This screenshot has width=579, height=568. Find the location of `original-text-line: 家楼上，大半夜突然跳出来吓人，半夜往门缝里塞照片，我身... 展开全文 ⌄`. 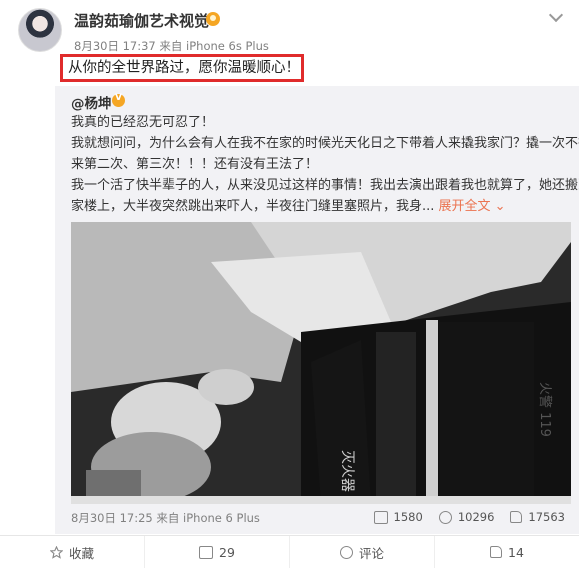

original-text-line: 家楼上，大半夜突然跳出来吓人，半夜往门缝里塞照片，我身... 展开全文 ⌄ is located at coordinates (323, 206).